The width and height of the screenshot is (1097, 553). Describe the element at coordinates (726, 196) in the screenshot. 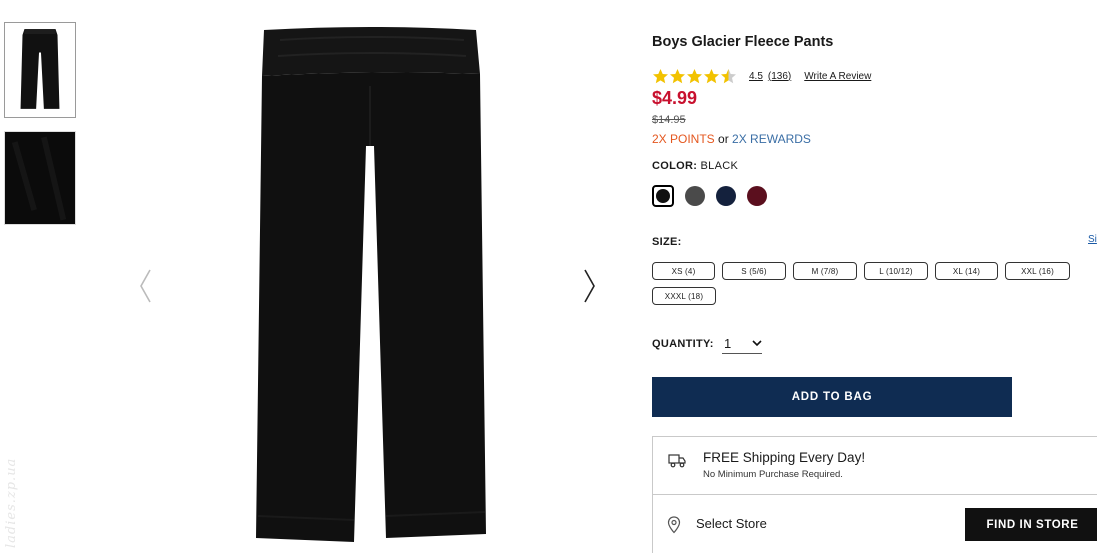

I see `color-swatch-navy` at that location.